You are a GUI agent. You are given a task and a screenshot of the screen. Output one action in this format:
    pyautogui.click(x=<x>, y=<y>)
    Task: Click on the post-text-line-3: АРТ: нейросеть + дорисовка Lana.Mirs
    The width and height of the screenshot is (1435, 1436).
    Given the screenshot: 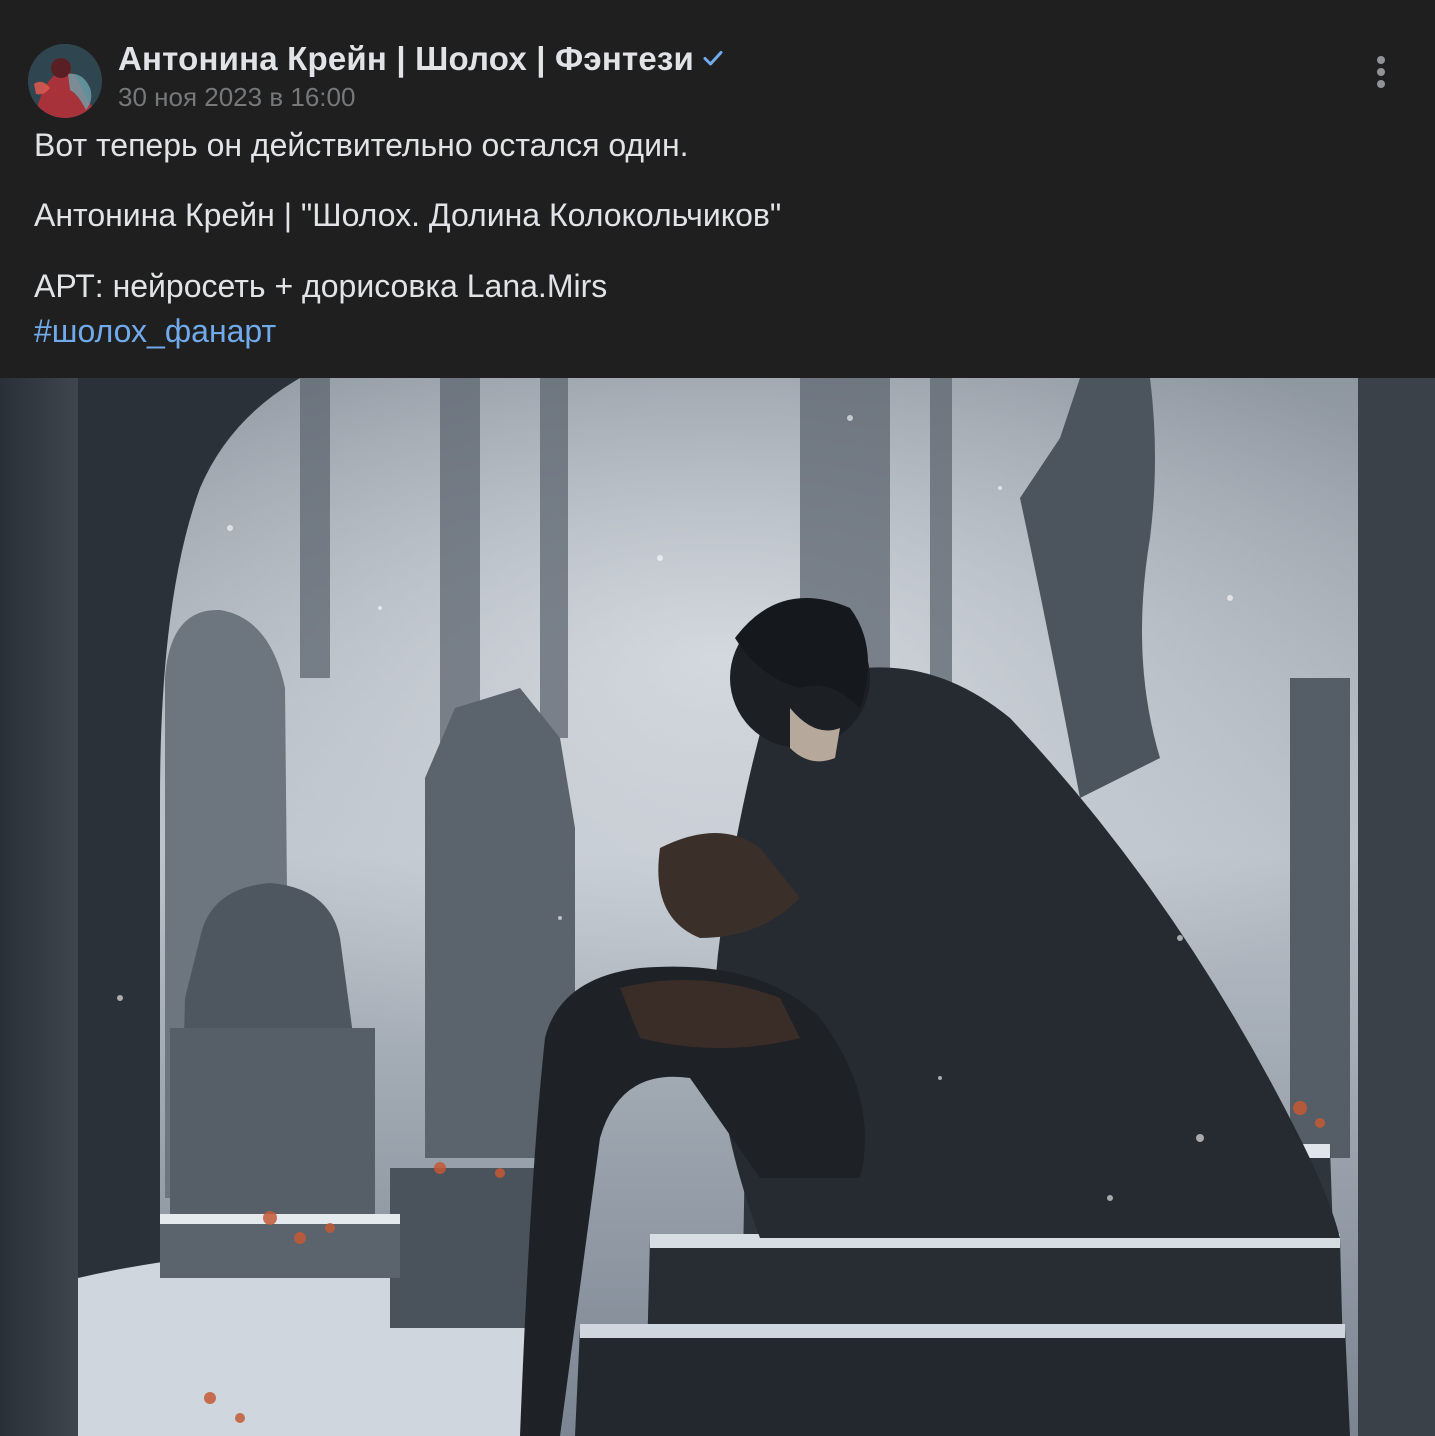 What is the action you would take?
    pyautogui.click(x=321, y=286)
    